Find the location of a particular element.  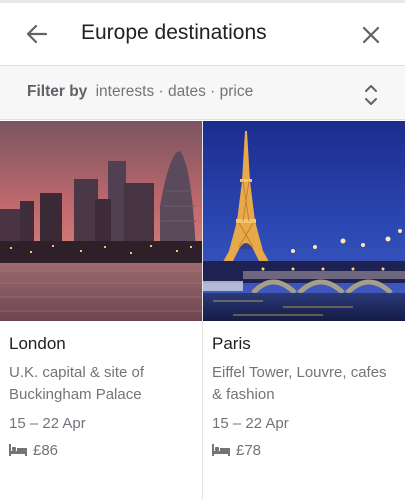

unfold-more-icon is located at coordinates (371, 95).